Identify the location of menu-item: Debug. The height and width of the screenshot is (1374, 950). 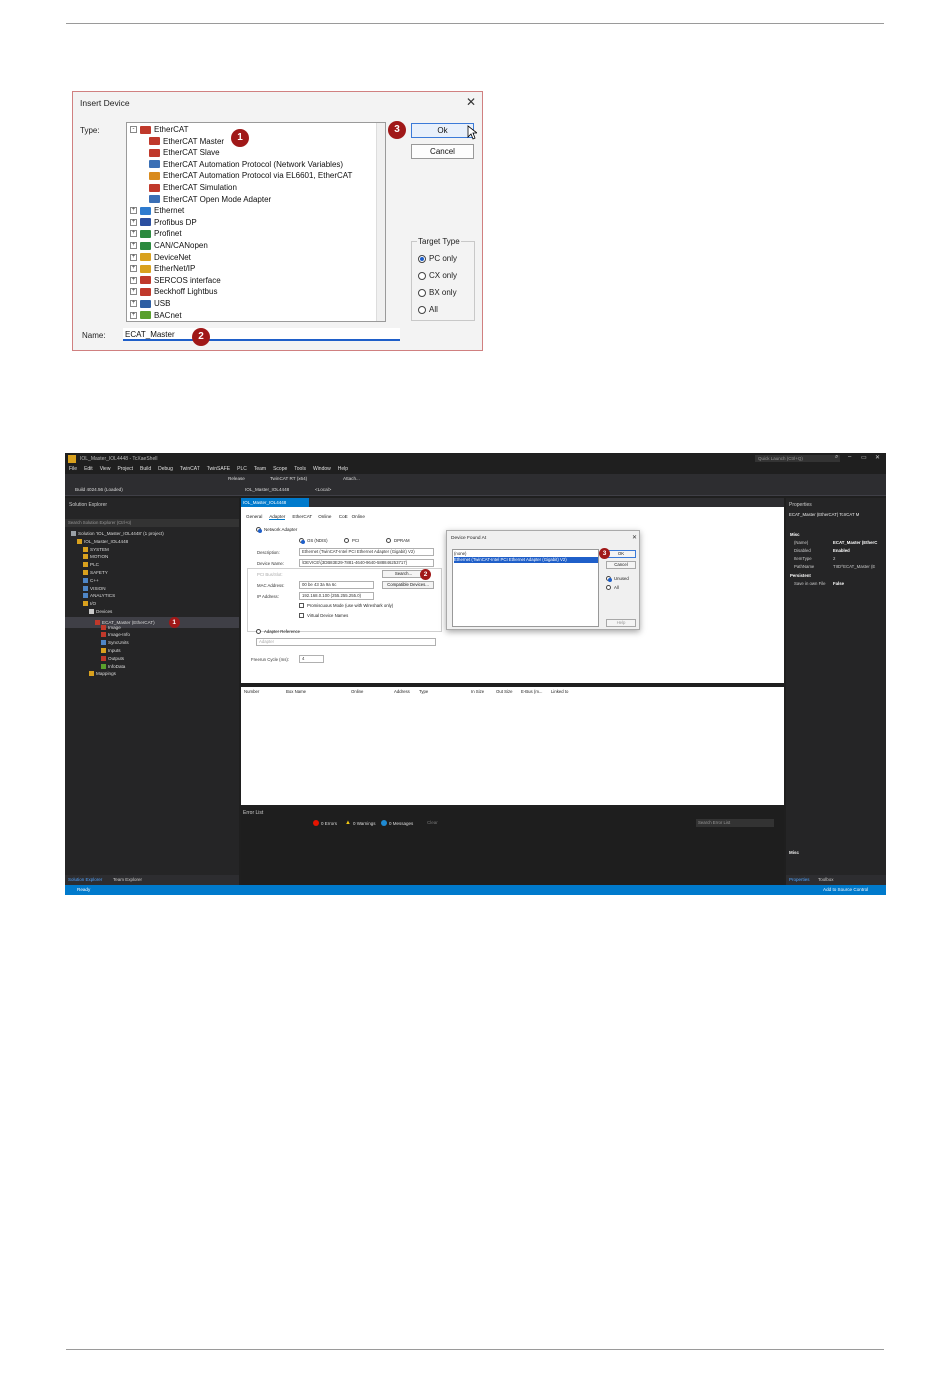
(165, 469).